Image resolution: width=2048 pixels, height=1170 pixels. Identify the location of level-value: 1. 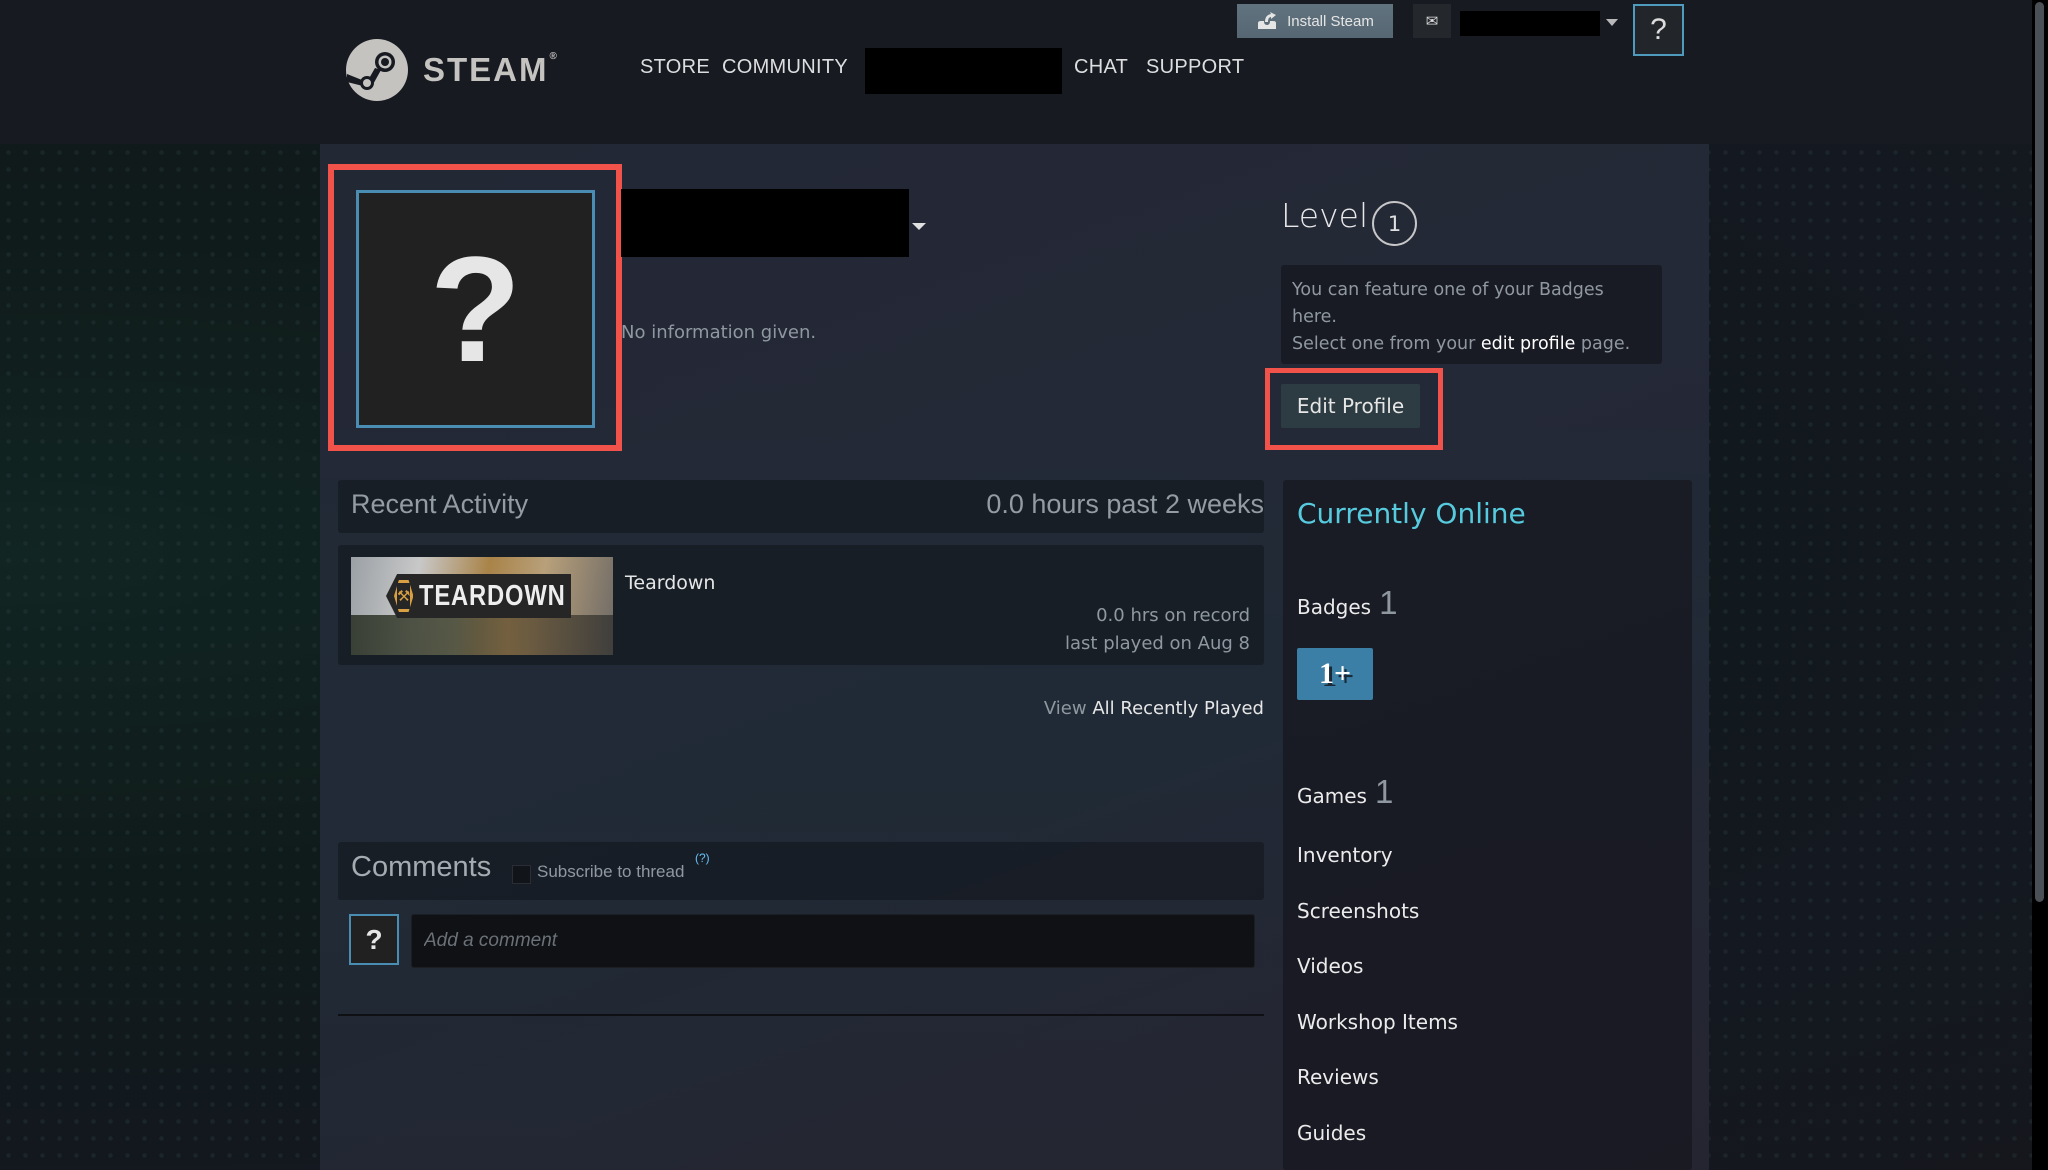
(1394, 223).